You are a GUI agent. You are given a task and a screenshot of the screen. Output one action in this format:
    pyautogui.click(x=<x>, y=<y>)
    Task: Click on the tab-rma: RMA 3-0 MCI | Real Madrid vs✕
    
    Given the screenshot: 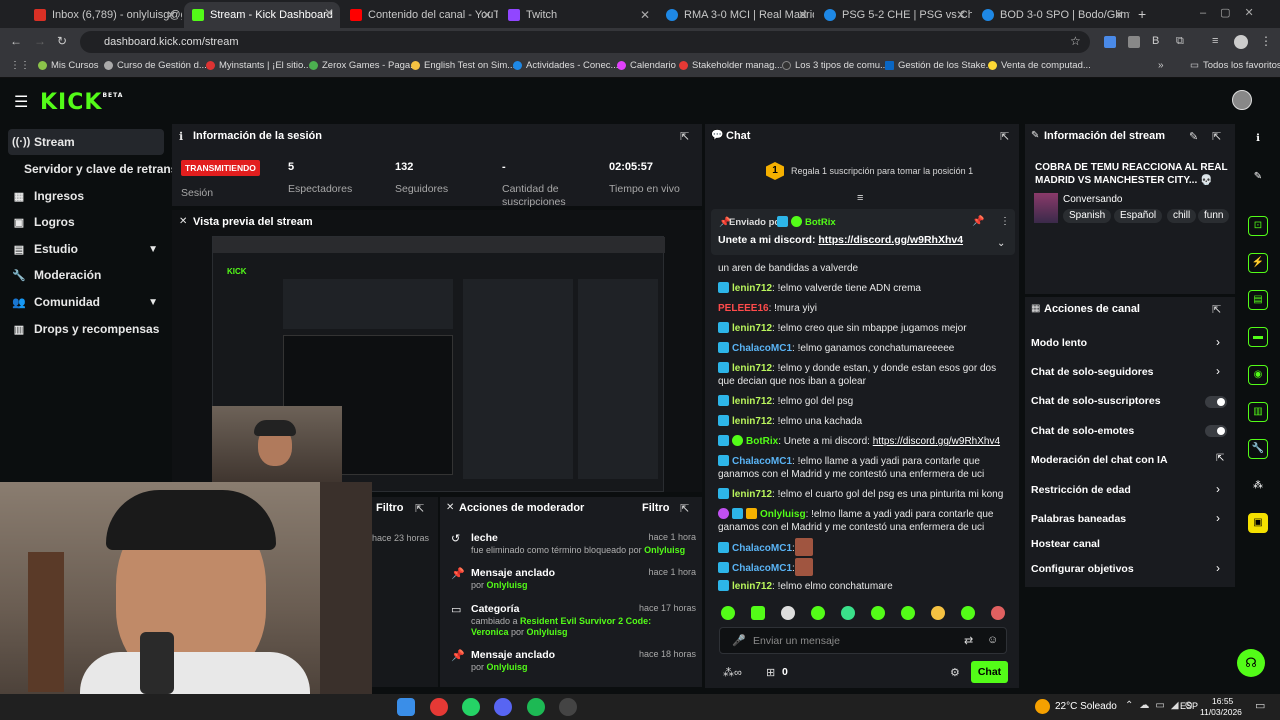 What is the action you would take?
    pyautogui.click(x=736, y=15)
    